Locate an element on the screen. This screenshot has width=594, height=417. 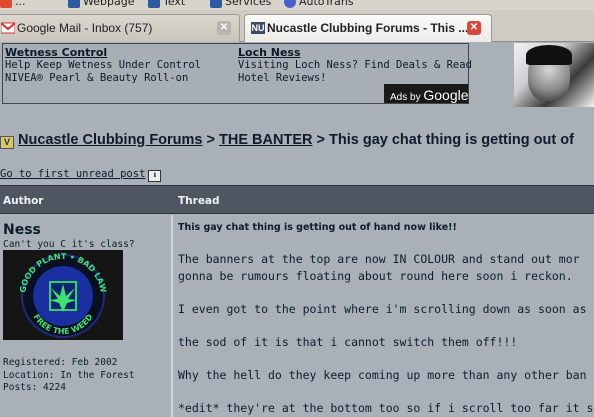
thread-column-header: Thread is located at coordinates (199, 201).